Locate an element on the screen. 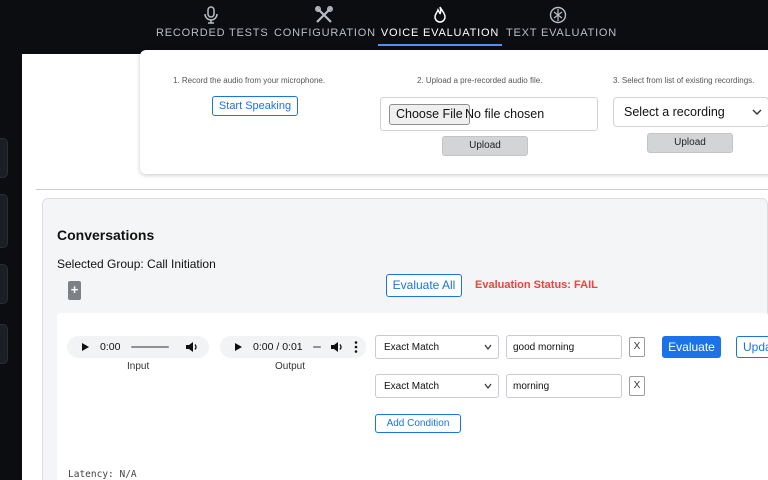  output-audio-time: 0:00 / 0:01 is located at coordinates (278, 347).